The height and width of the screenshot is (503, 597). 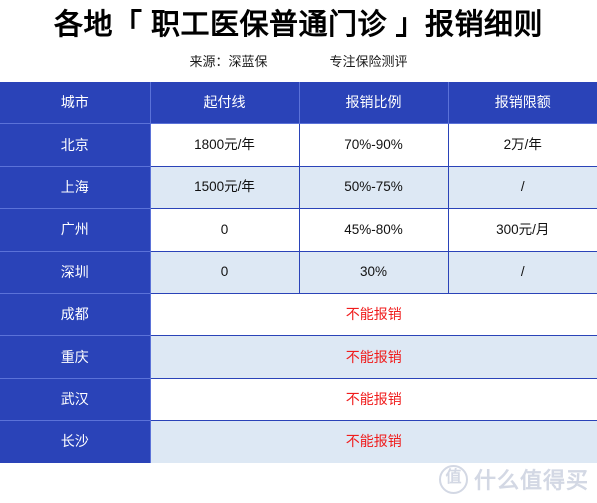 I want to click on table-row: 重庆 不能报销, so click(x=298, y=357).